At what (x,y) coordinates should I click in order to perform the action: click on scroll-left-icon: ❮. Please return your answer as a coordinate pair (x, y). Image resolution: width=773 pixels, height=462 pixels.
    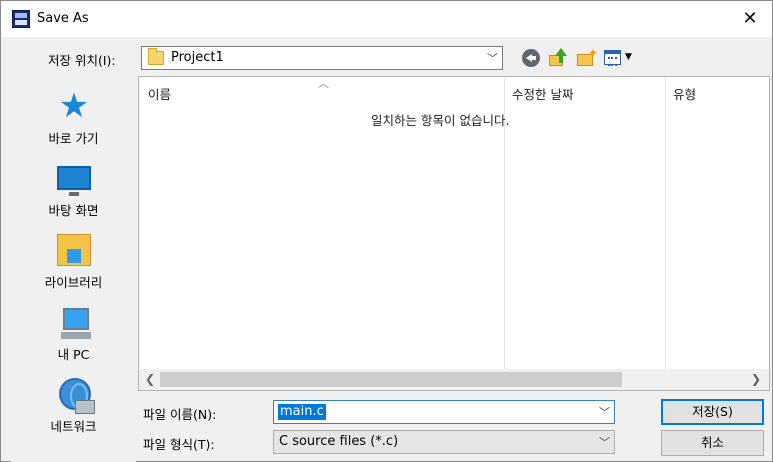
    Looking at the image, I should click on (150, 379).